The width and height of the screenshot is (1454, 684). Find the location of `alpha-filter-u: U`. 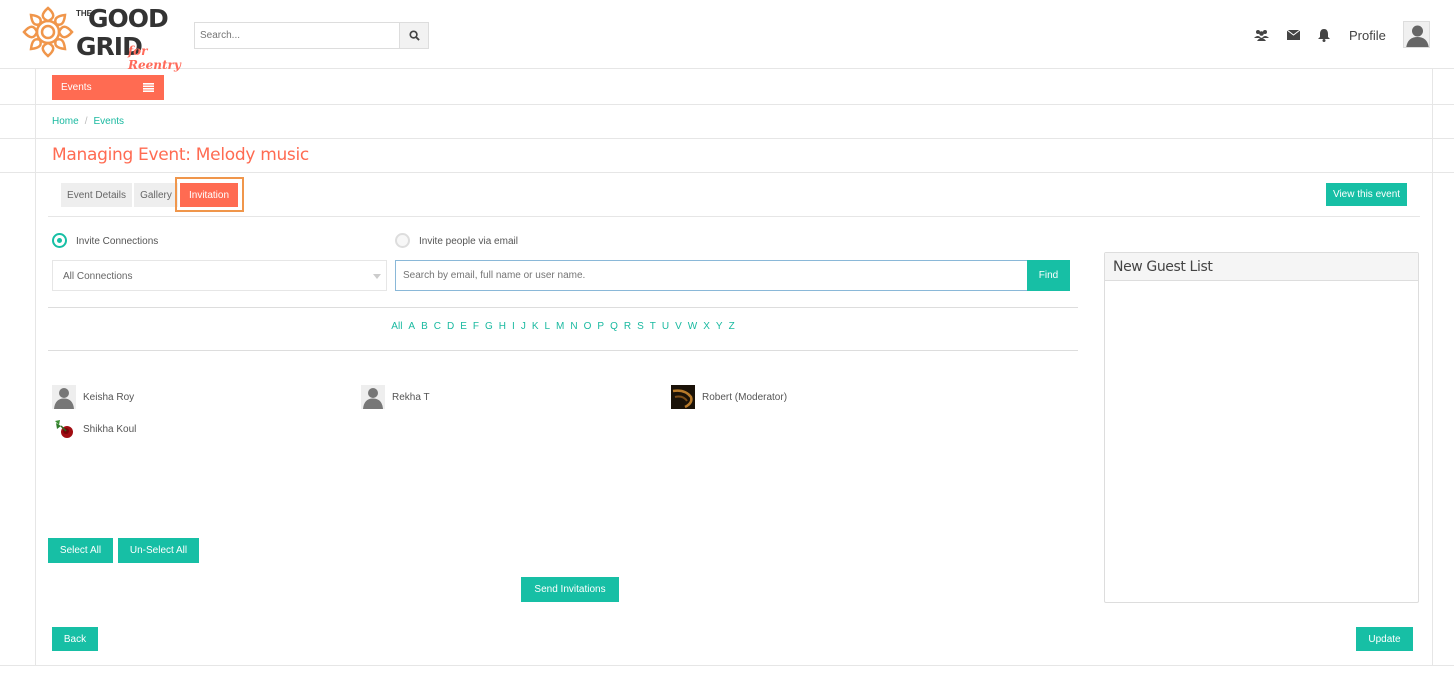

alpha-filter-u: U is located at coordinates (665, 326).